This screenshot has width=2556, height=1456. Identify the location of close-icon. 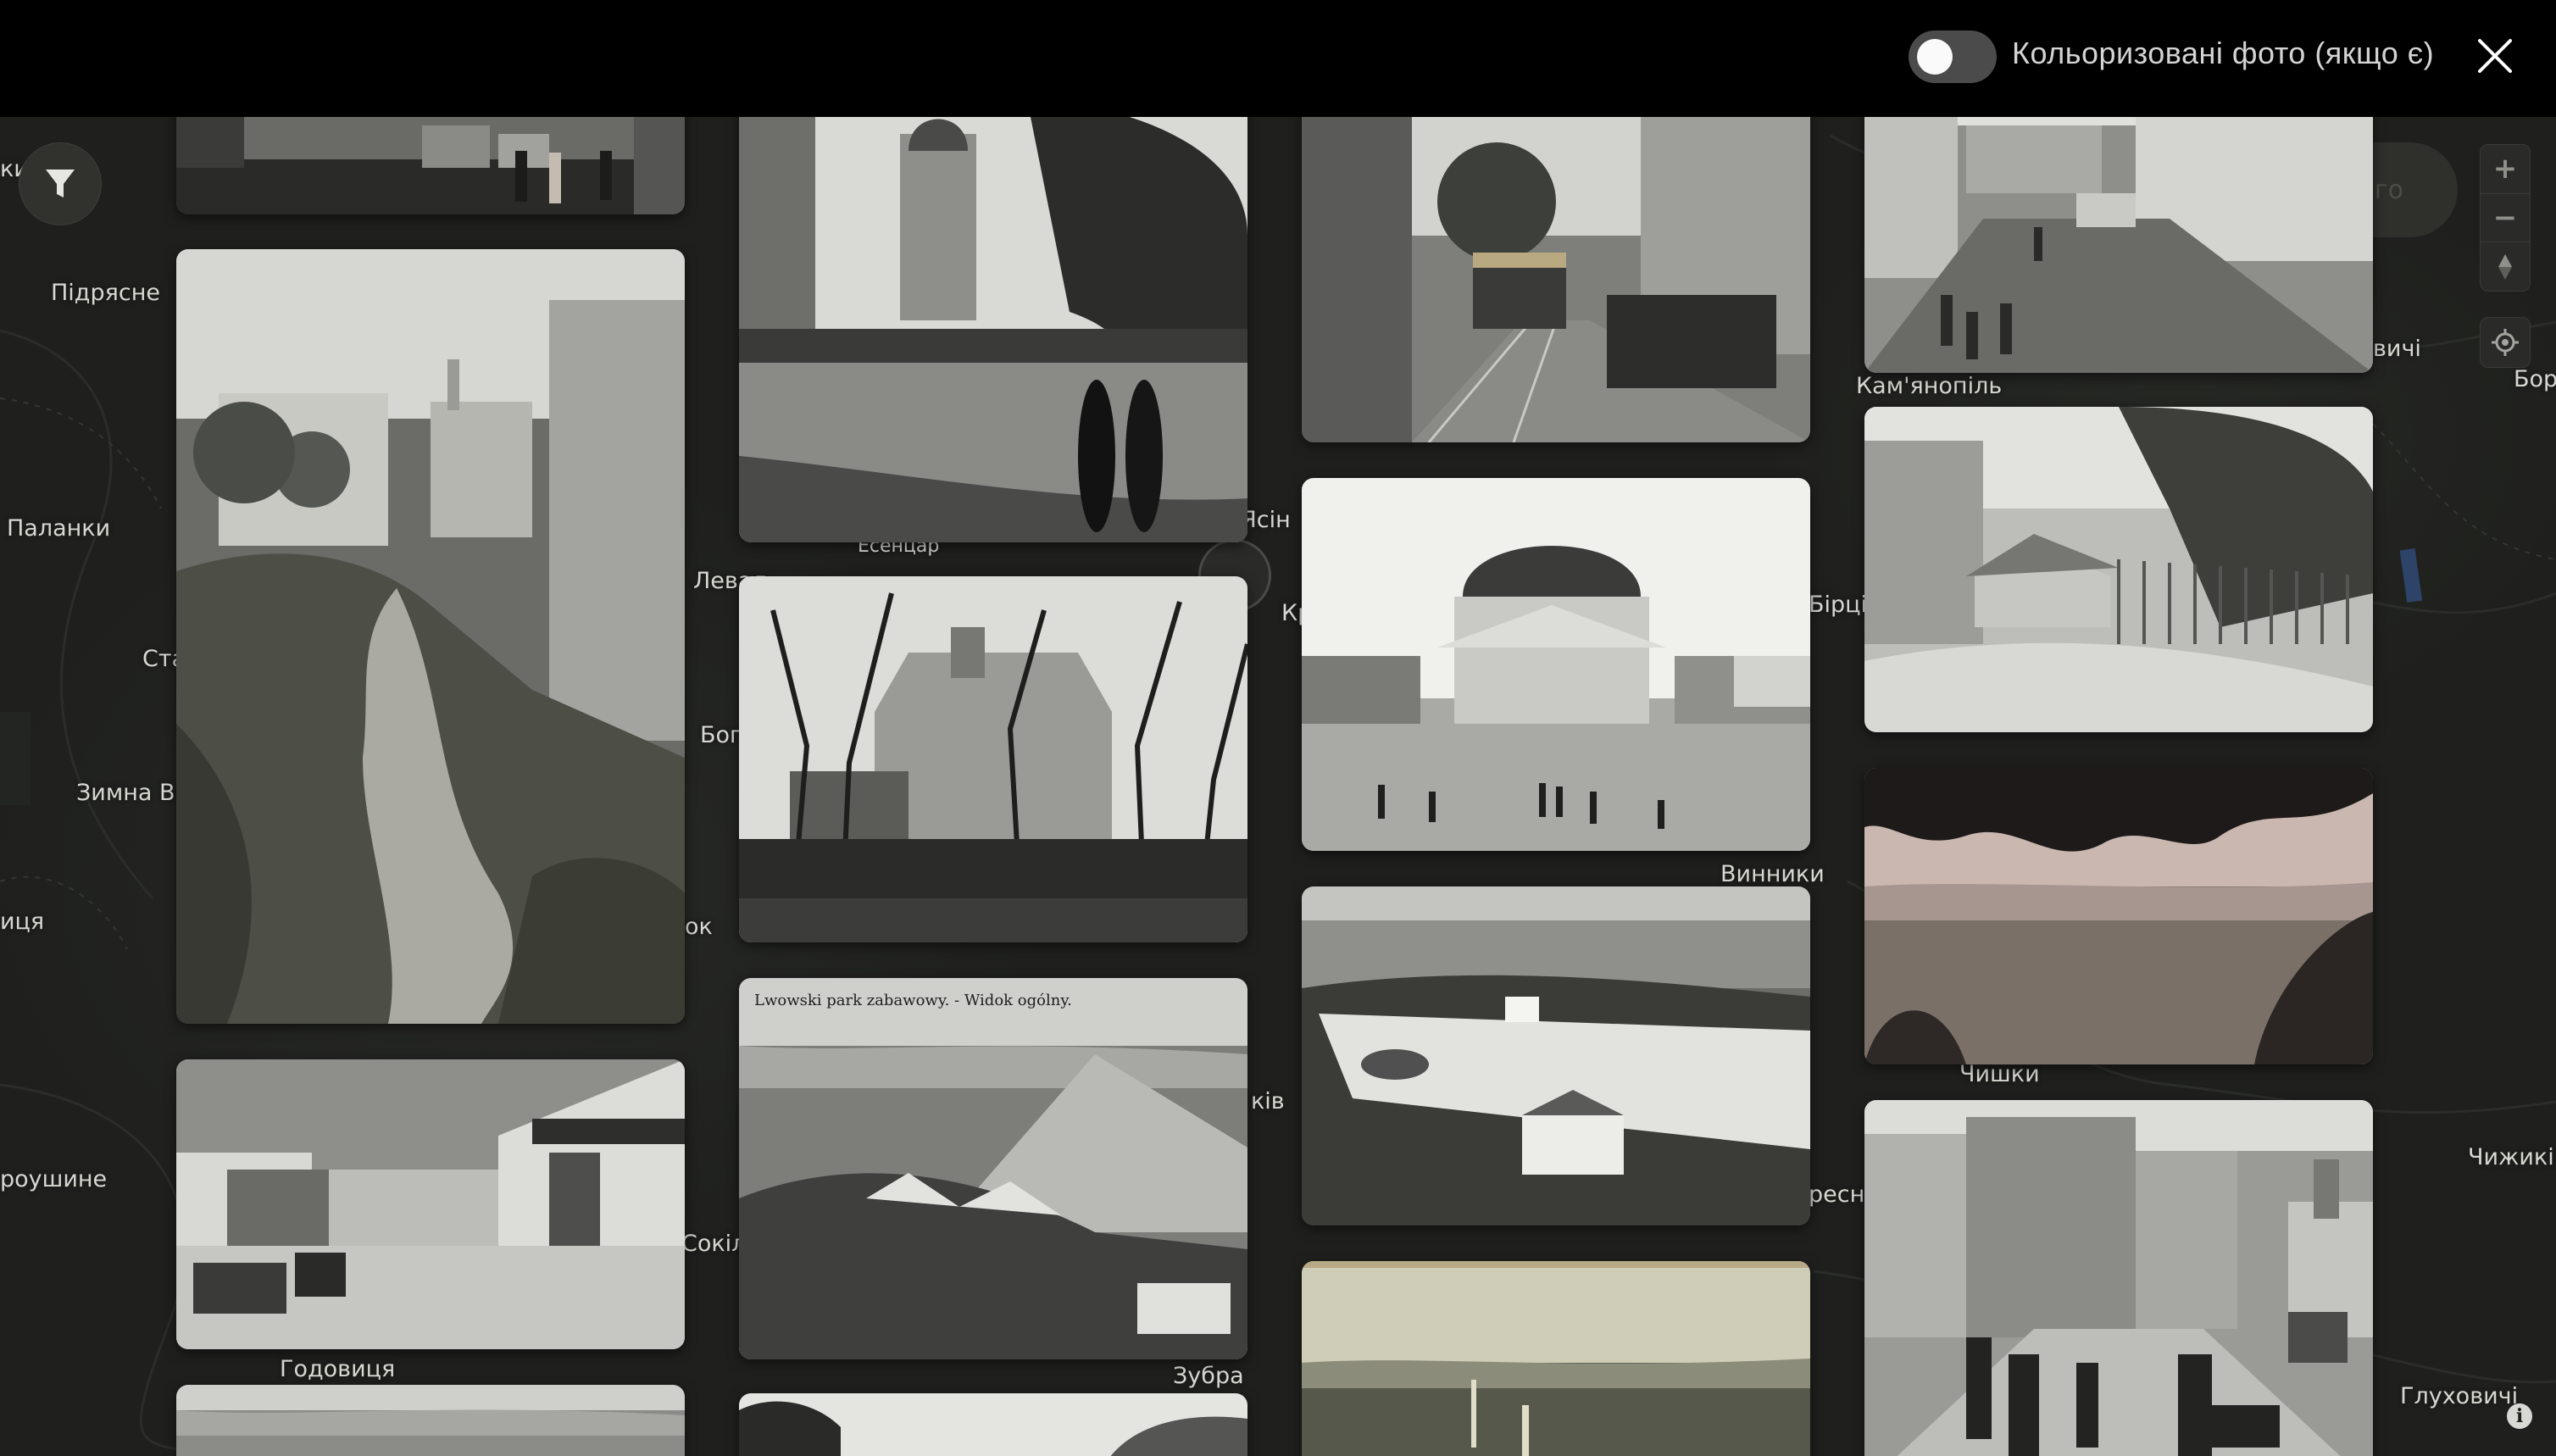
(2495, 56).